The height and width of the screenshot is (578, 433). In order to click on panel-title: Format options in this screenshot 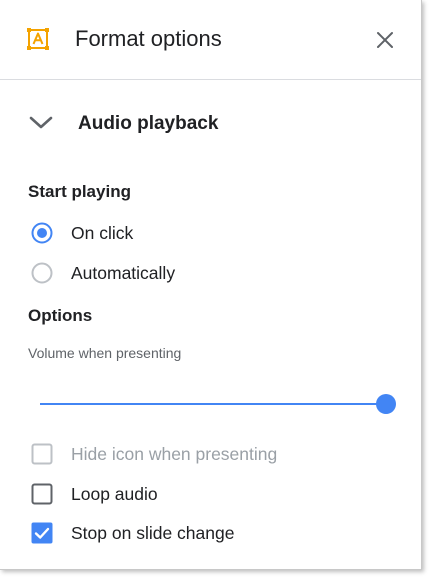, I will do `click(148, 38)`.